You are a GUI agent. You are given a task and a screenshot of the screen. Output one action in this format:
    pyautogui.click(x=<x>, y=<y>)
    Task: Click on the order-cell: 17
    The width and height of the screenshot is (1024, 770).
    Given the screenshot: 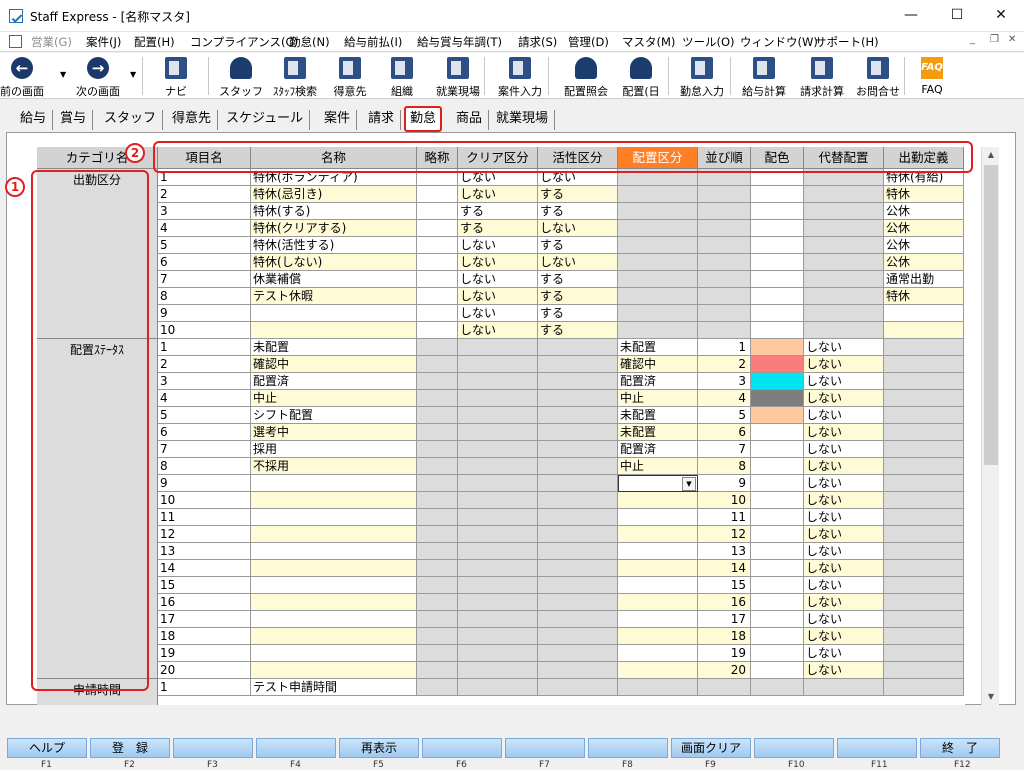 What is the action you would take?
    pyautogui.click(x=724, y=619)
    